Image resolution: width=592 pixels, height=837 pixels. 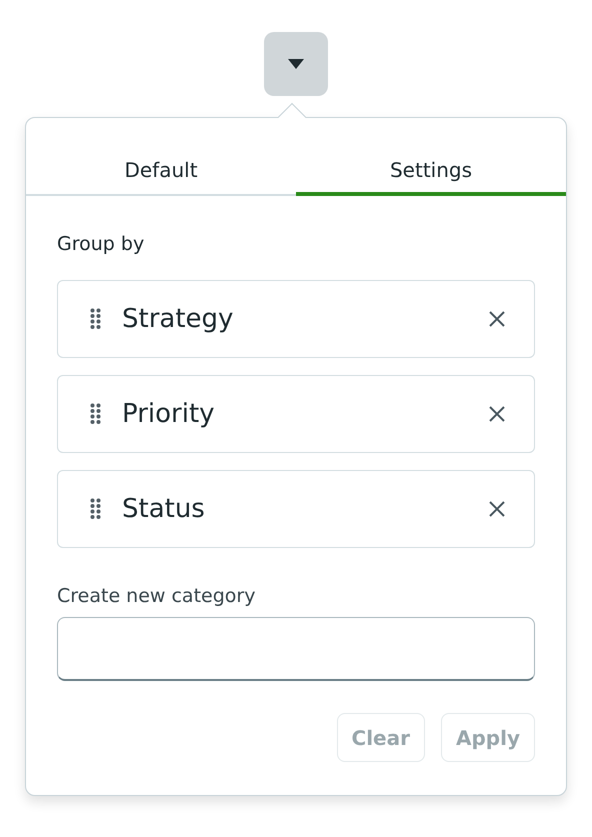 I want to click on group-item-label: Priority, so click(x=169, y=414).